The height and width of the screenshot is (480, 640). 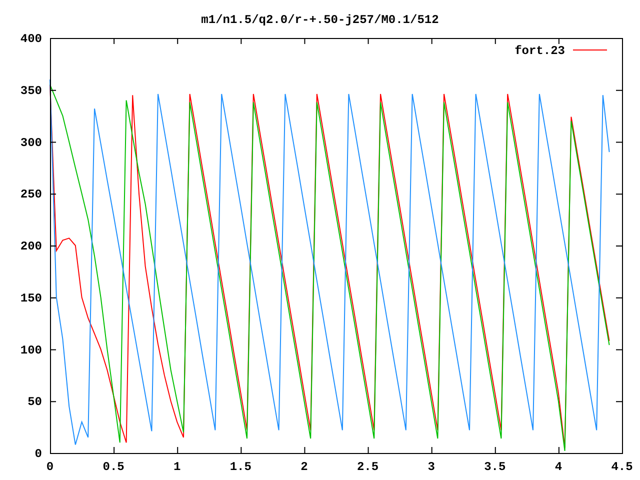 What do you see at coordinates (31, 298) in the screenshot?
I see `tick-label: 150` at bounding box center [31, 298].